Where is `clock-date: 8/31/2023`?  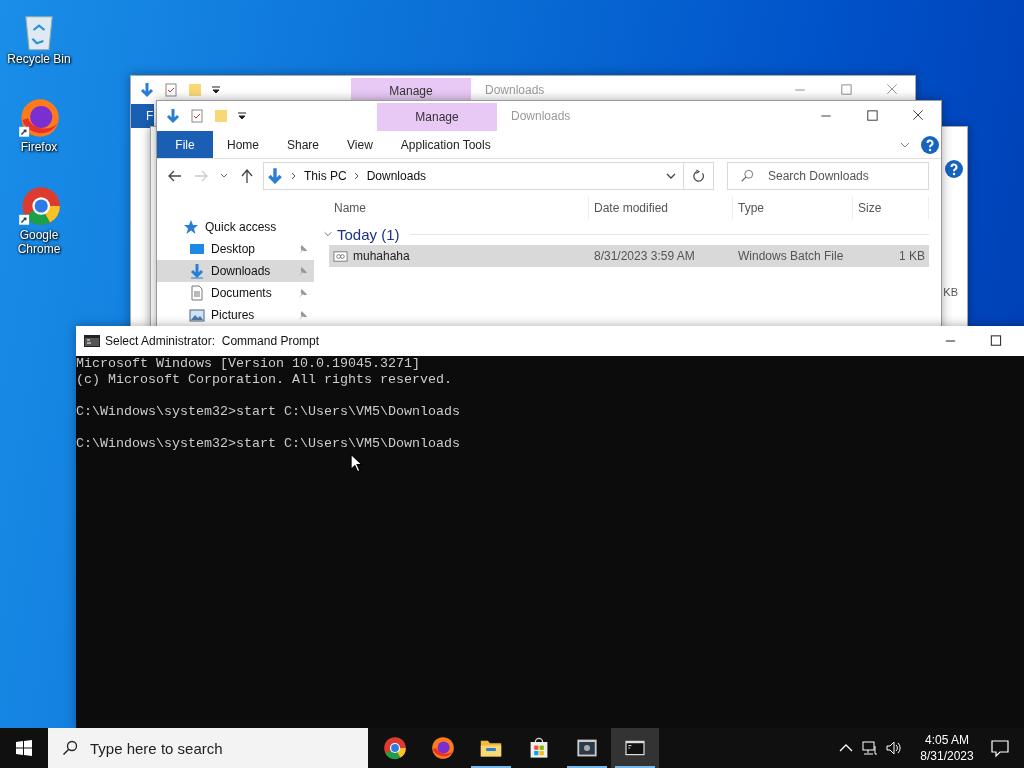 clock-date: 8/31/2023 is located at coordinates (947, 756).